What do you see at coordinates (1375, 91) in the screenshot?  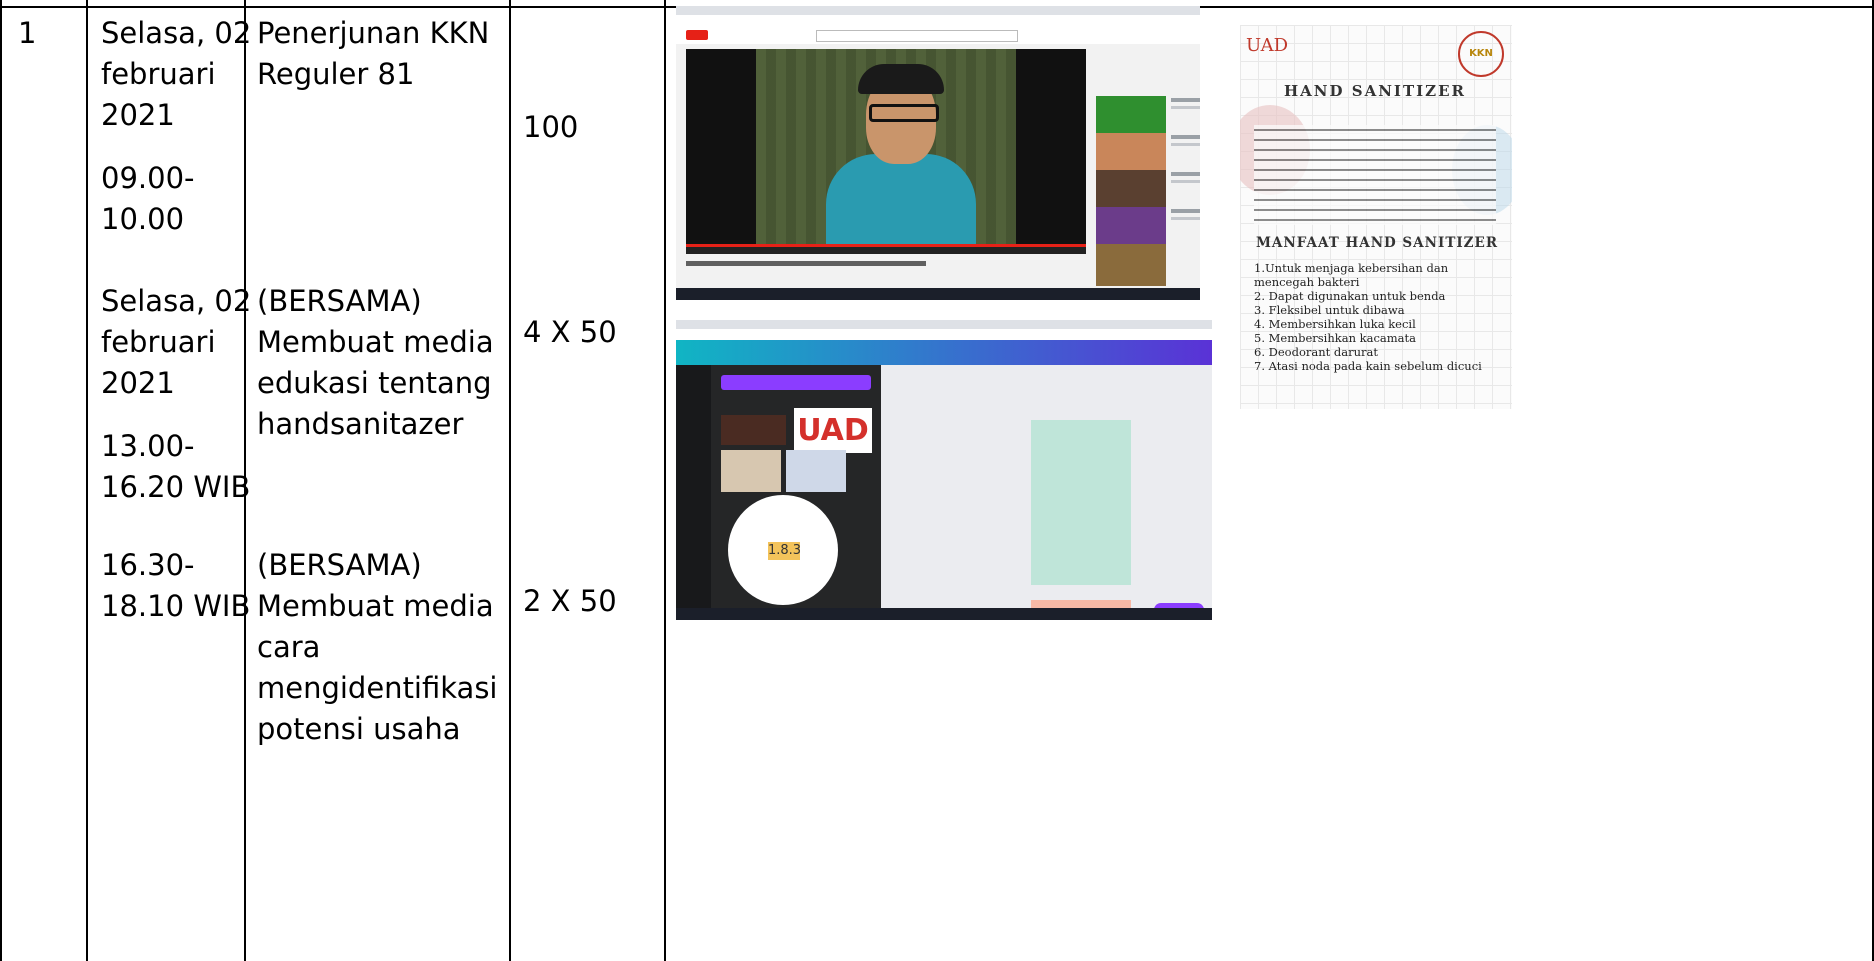 I see `poster-title: HAND SANITIZER` at bounding box center [1375, 91].